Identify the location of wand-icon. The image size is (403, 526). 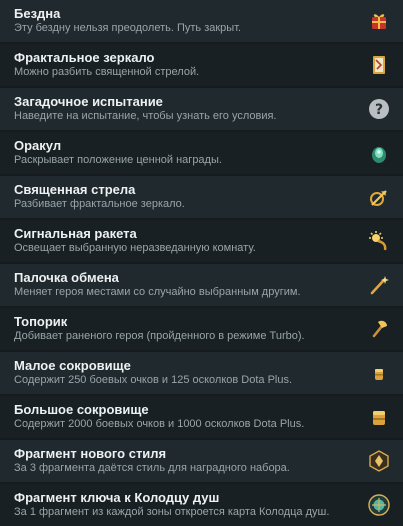
(379, 285).